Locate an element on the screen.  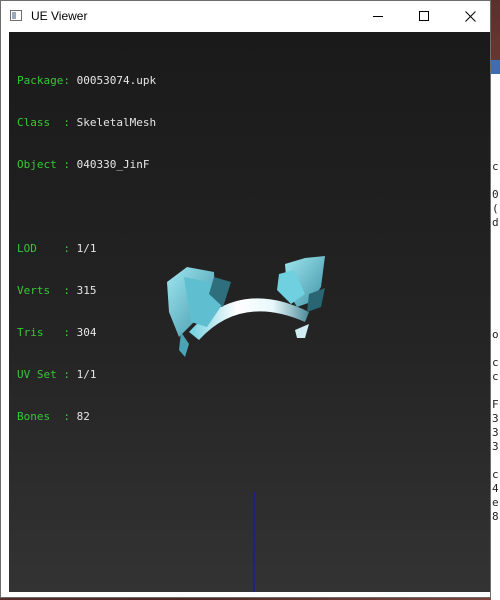
app-window-icon is located at coordinates (16, 15).